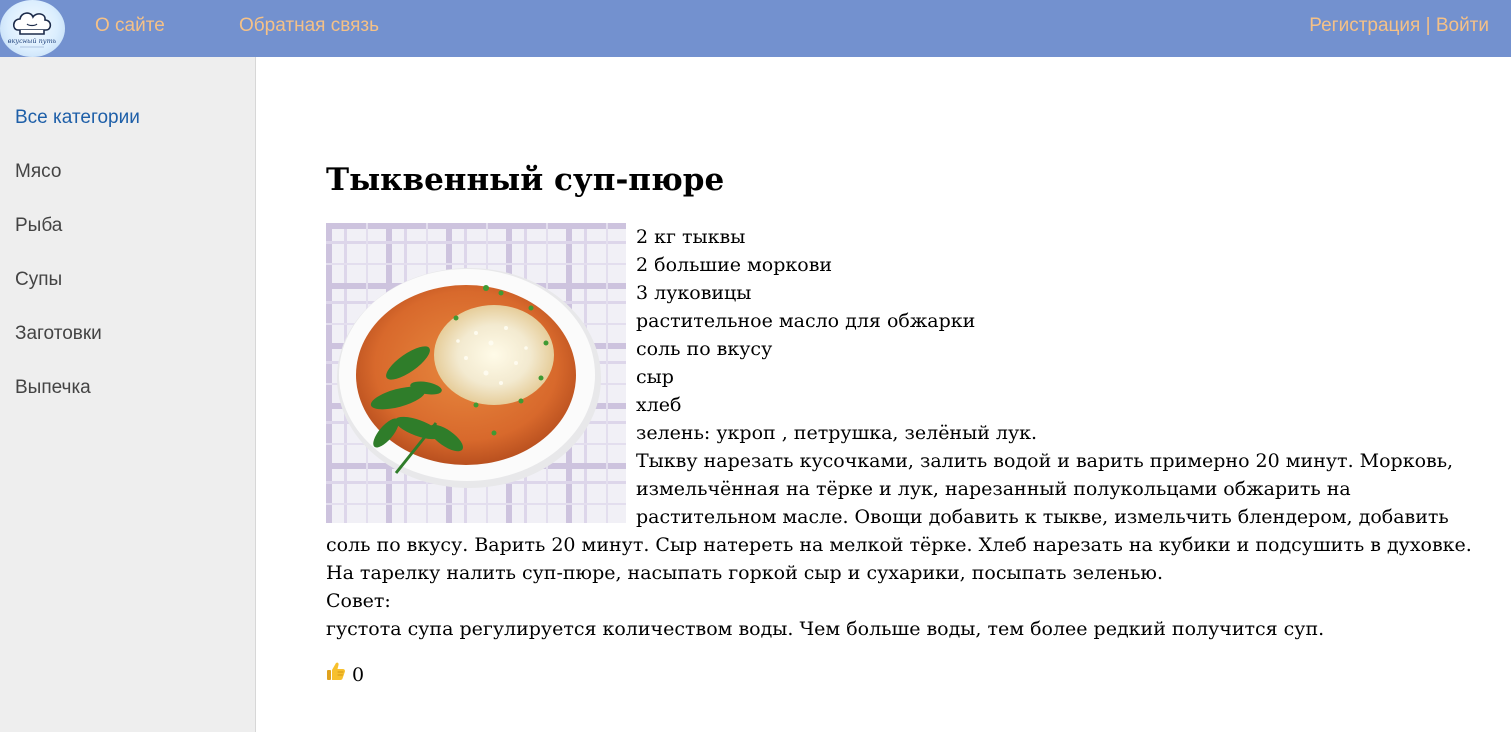 This screenshot has height=732, width=1511. Describe the element at coordinates (1462, 25) in the screenshot. I see `login-link: Войти` at that location.